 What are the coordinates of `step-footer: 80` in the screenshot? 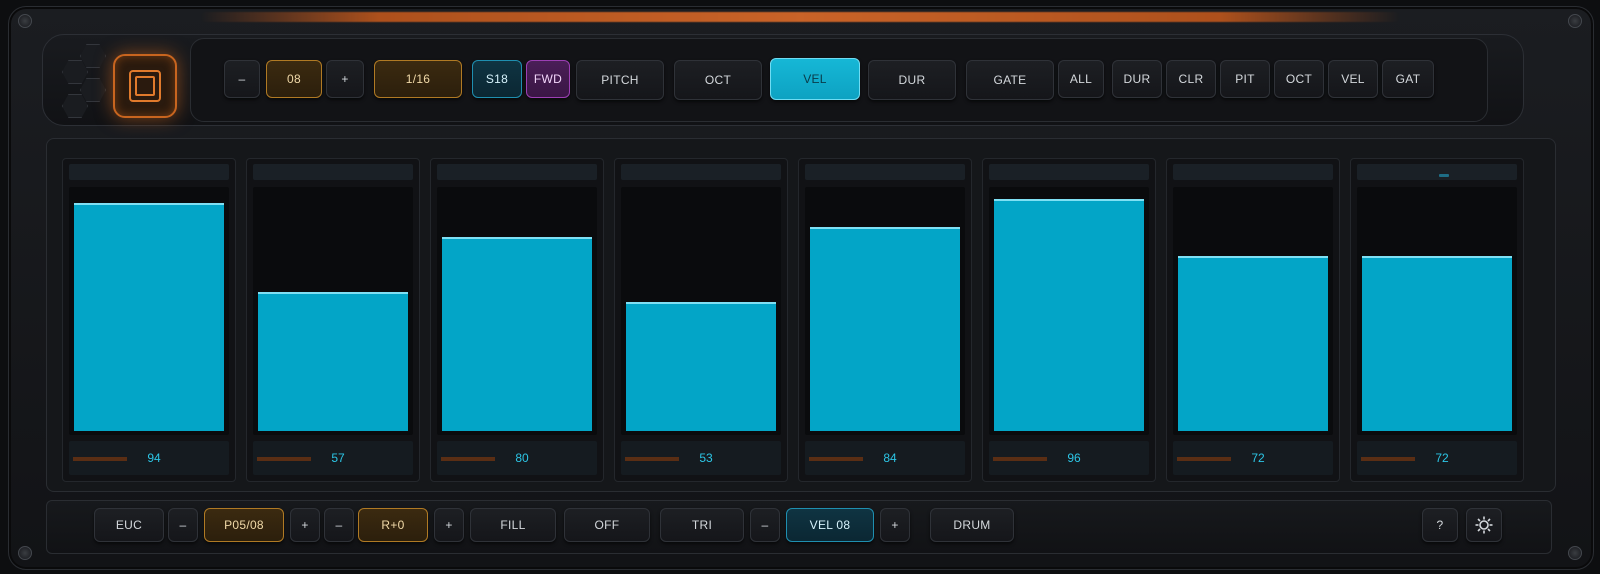 It's located at (517, 458).